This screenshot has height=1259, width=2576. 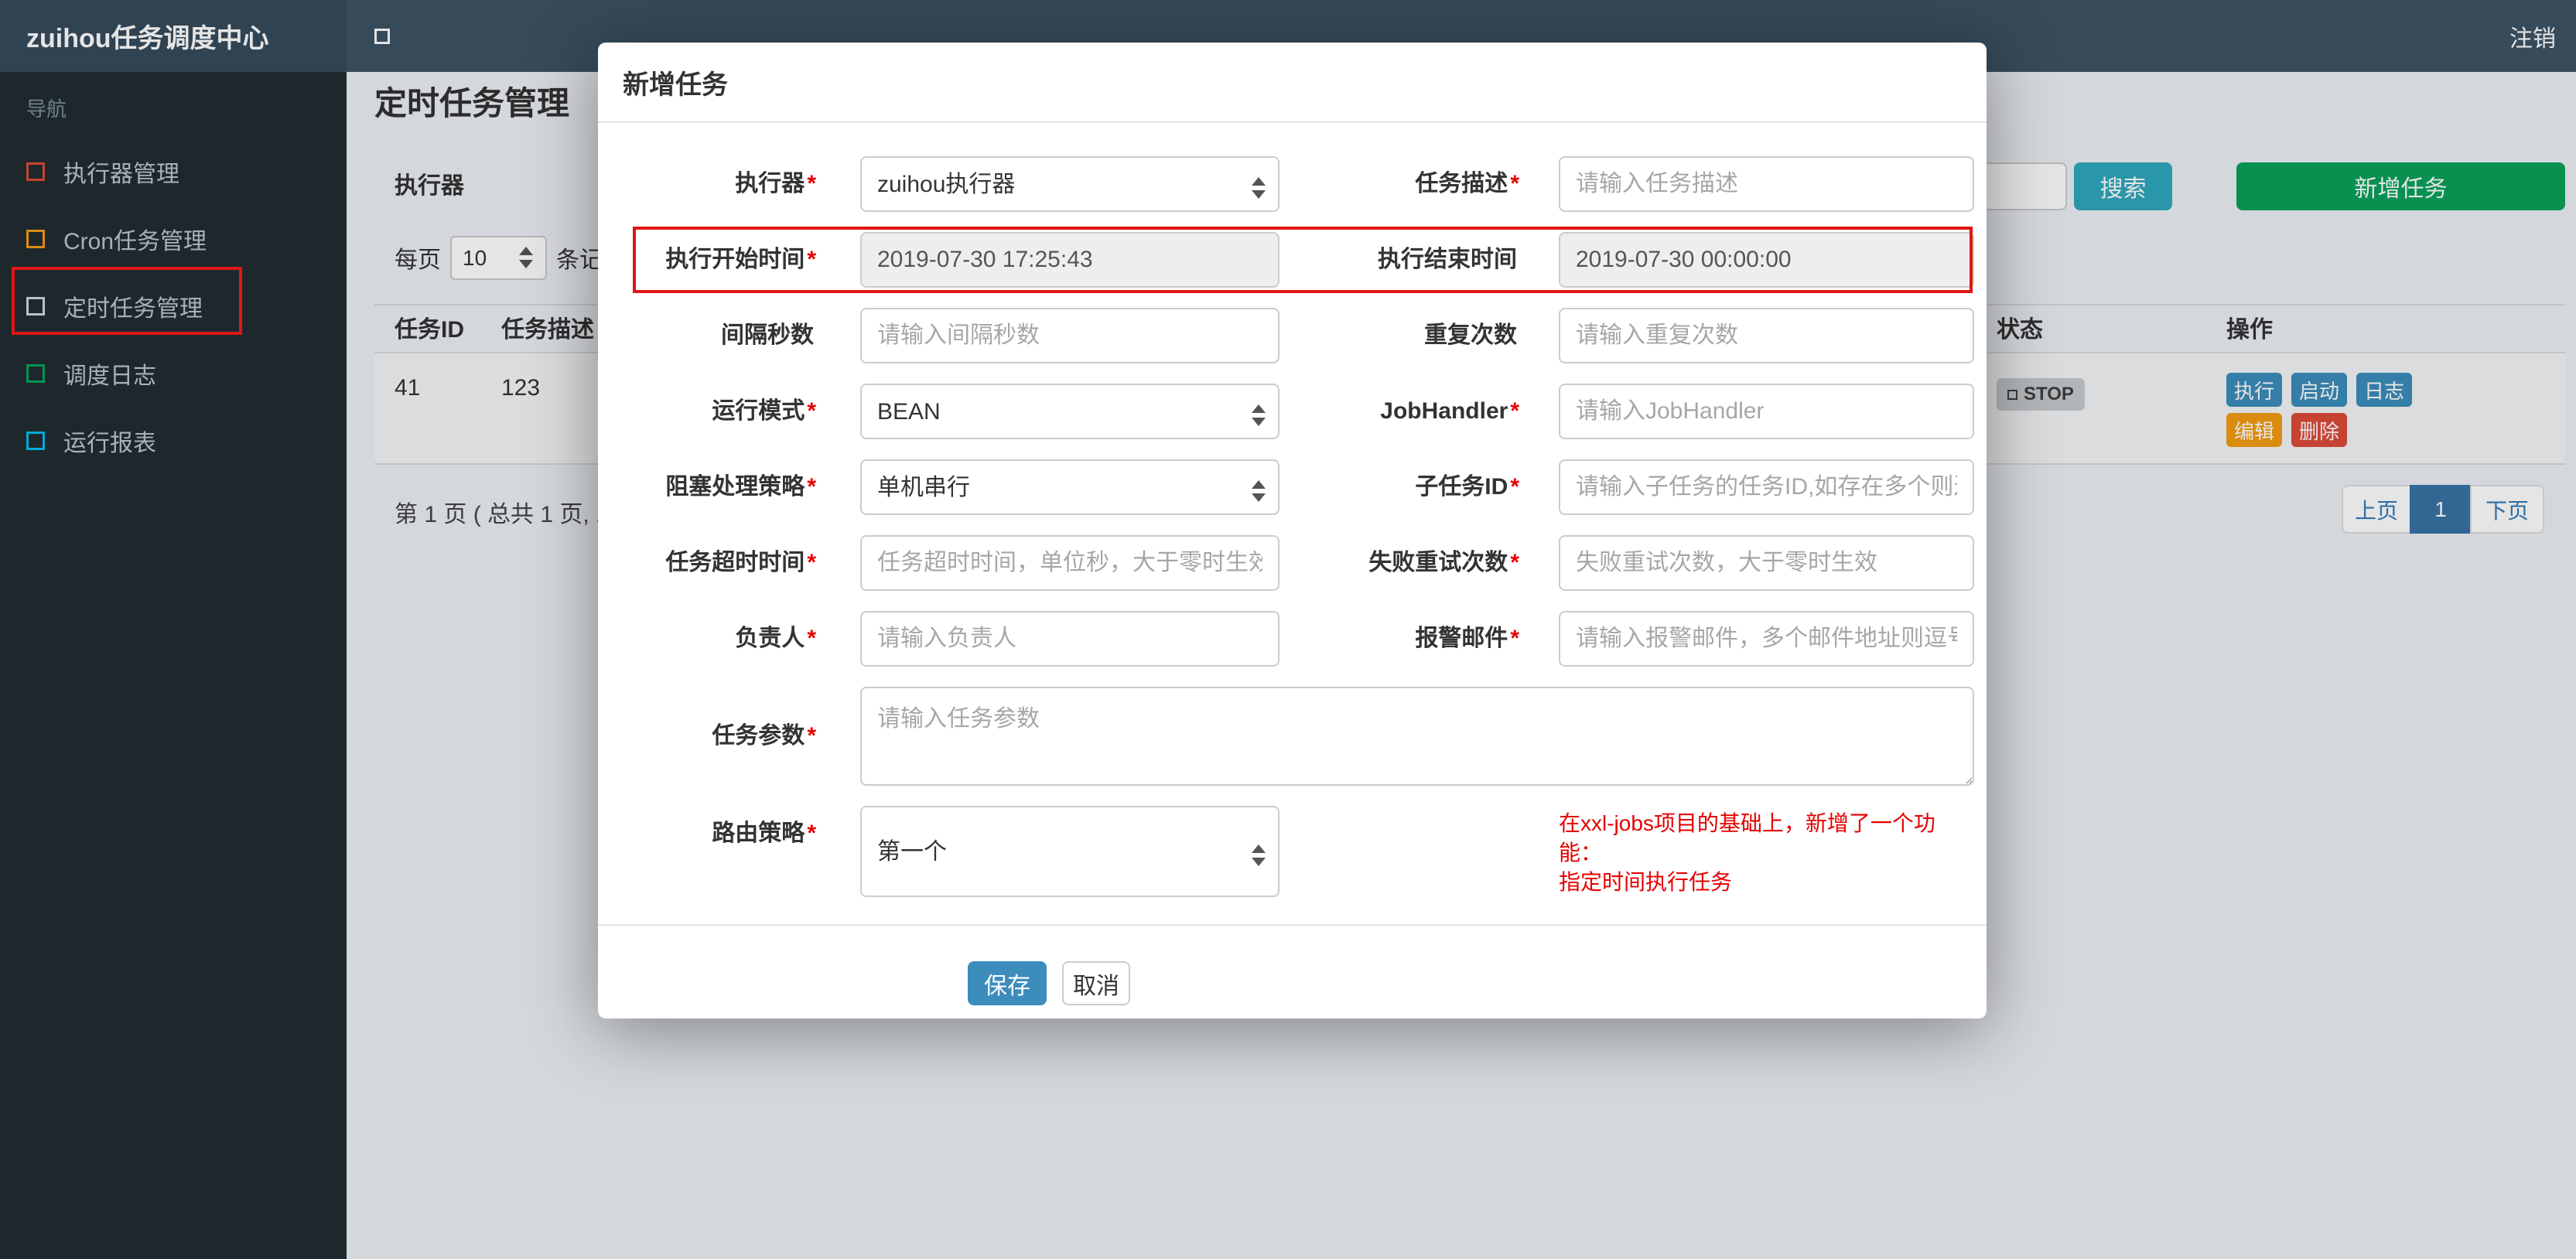 I want to click on label-text: 执行器, so click(x=770, y=184).